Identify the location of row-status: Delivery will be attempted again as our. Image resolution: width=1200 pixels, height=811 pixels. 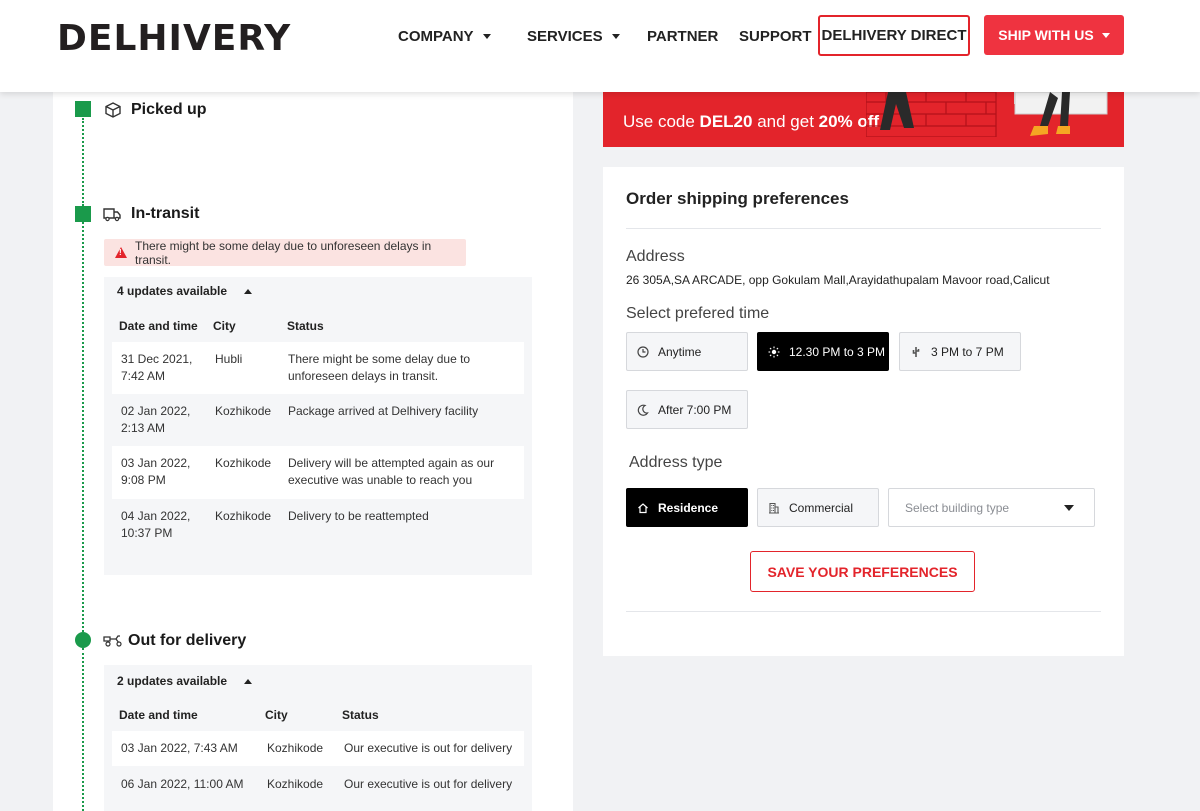
(391, 463).